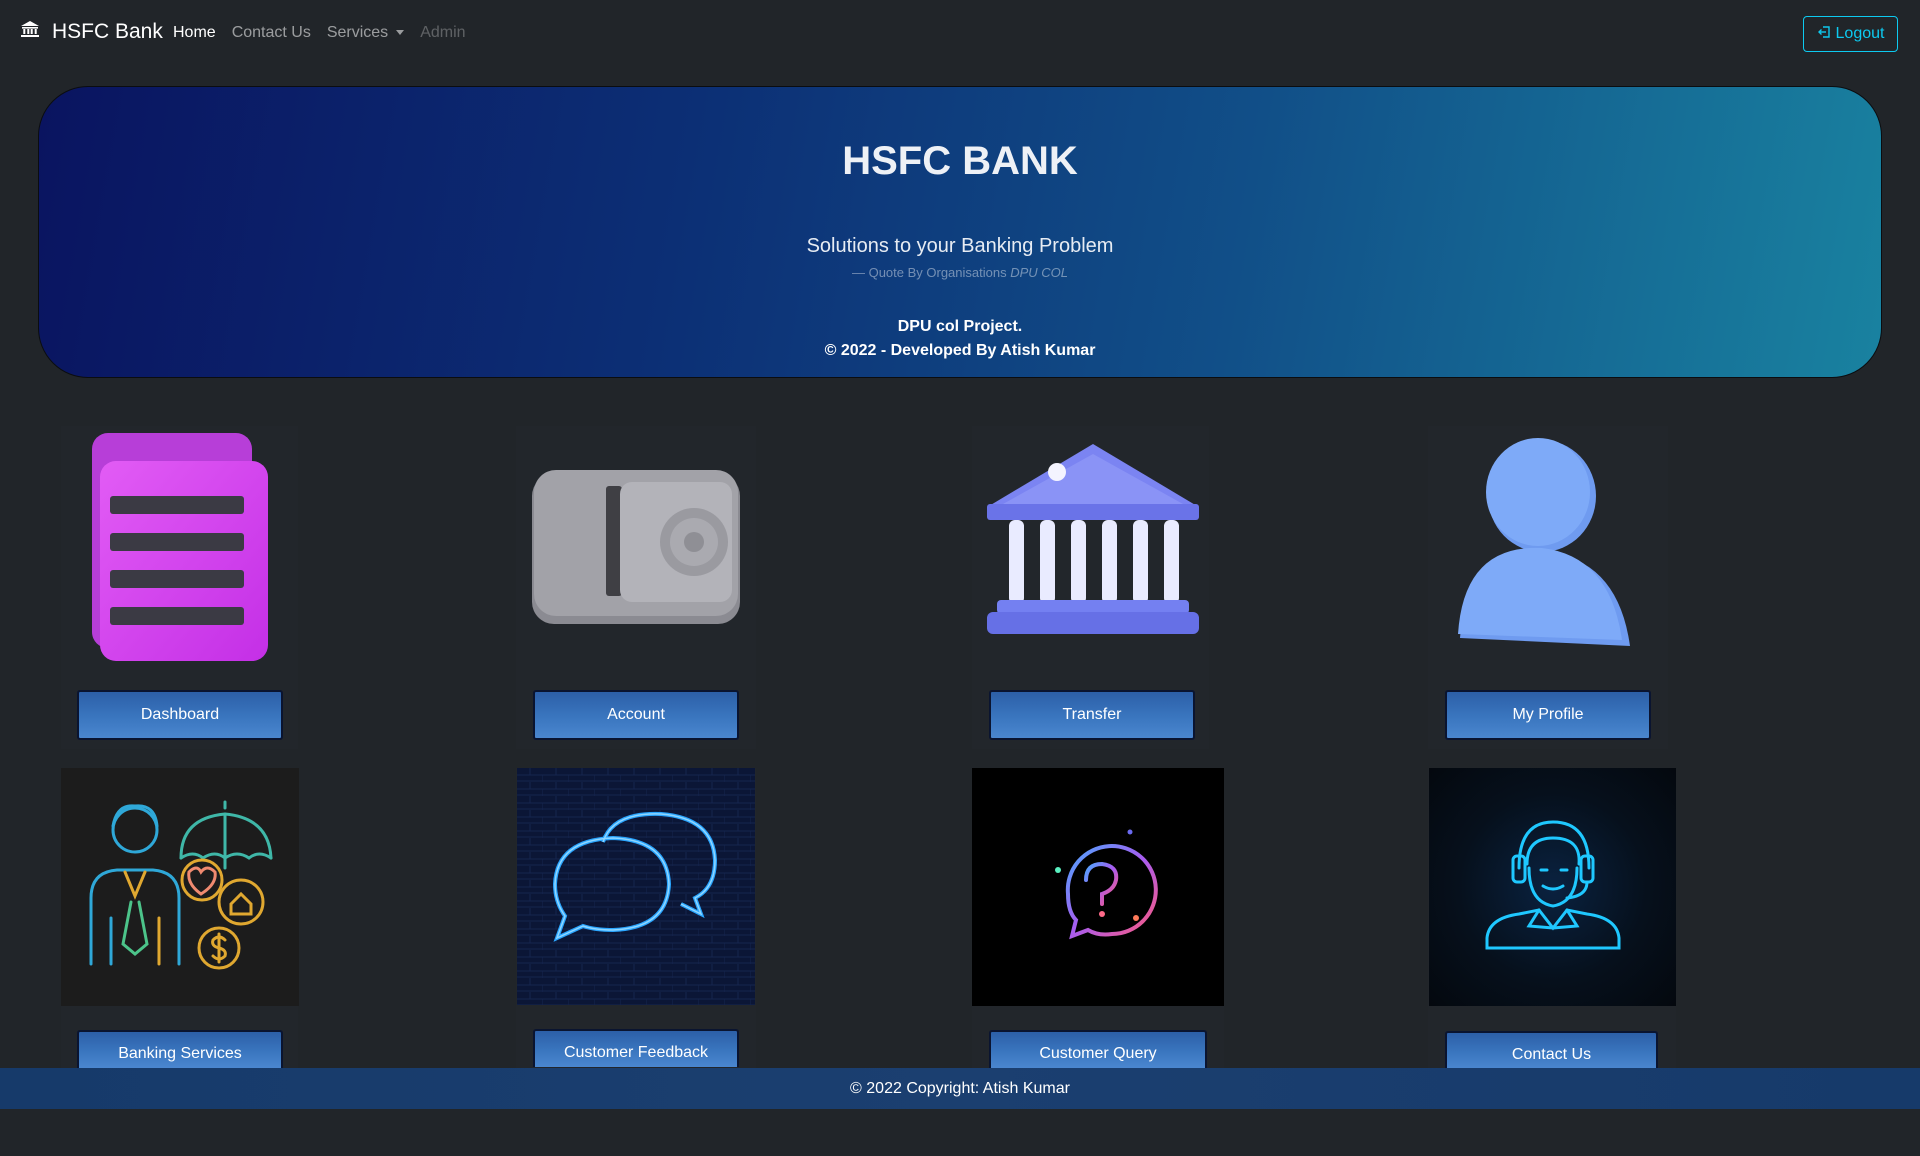 The image size is (1920, 1156). What do you see at coordinates (1558, 546) in the screenshot?
I see `user-profile-icon` at bounding box center [1558, 546].